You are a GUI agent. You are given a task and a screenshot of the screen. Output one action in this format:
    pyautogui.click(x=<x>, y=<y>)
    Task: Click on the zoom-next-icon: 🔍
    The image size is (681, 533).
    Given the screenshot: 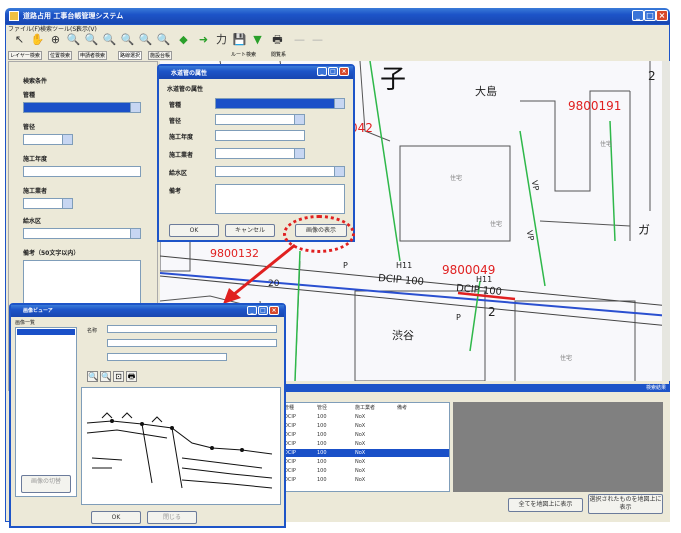 What is the action you would take?
    pyautogui.click(x=145, y=39)
    